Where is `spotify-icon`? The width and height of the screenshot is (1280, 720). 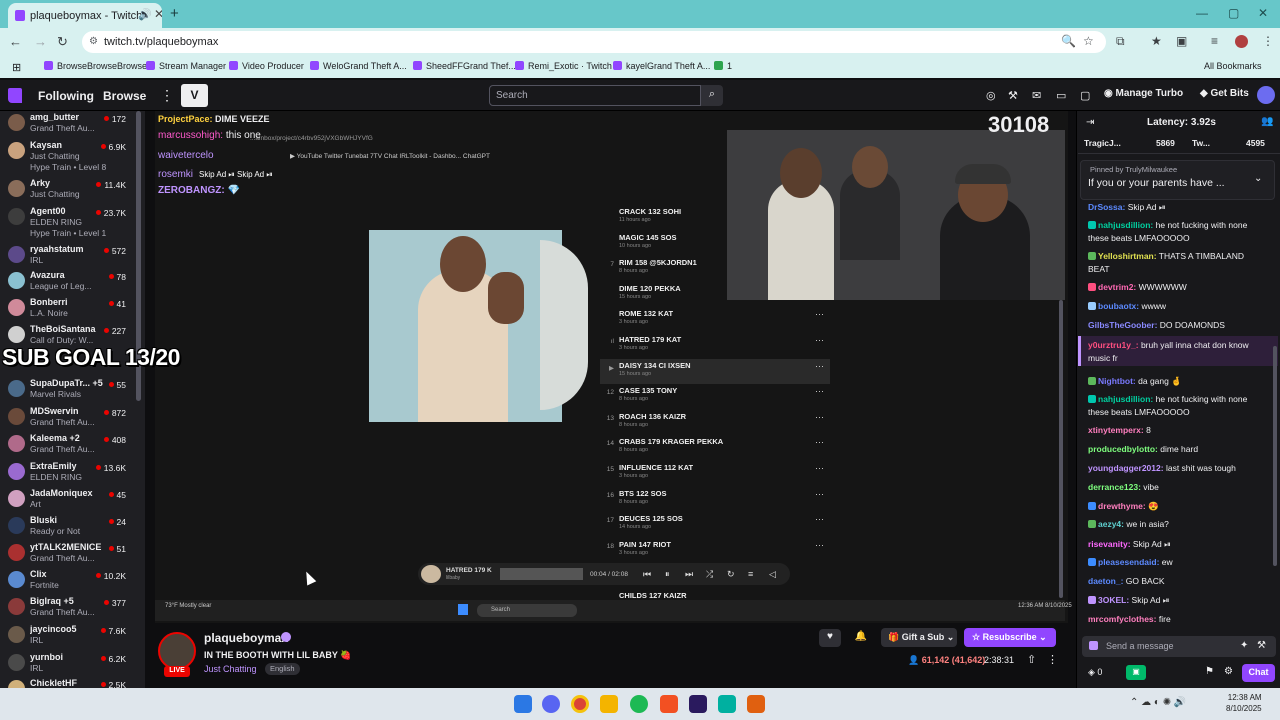
spotify-icon is located at coordinates (639, 704).